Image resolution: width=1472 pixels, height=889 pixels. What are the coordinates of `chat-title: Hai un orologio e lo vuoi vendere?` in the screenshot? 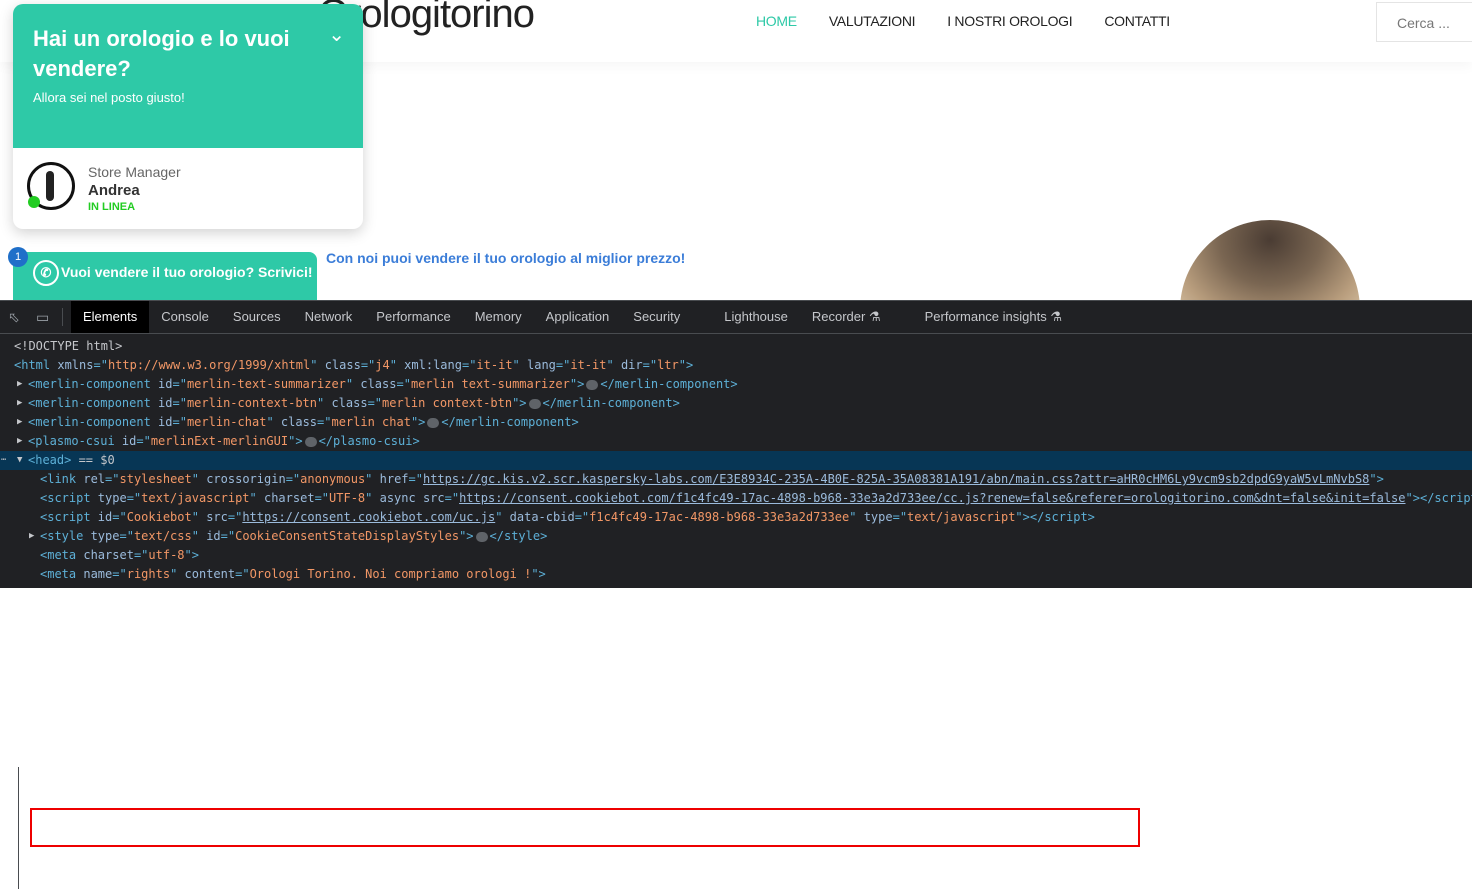 It's located at (161, 53).